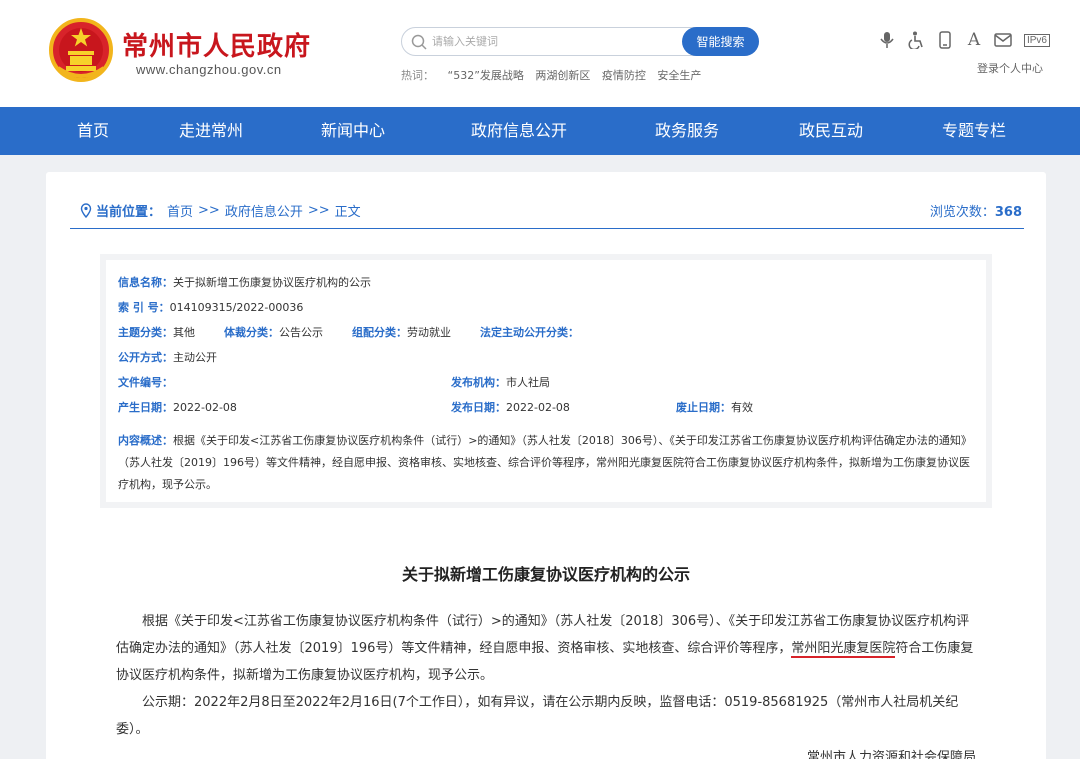 This screenshot has height=759, width=1080. Describe the element at coordinates (528, 382) in the screenshot. I see `meta-value: 市人社局` at that location.